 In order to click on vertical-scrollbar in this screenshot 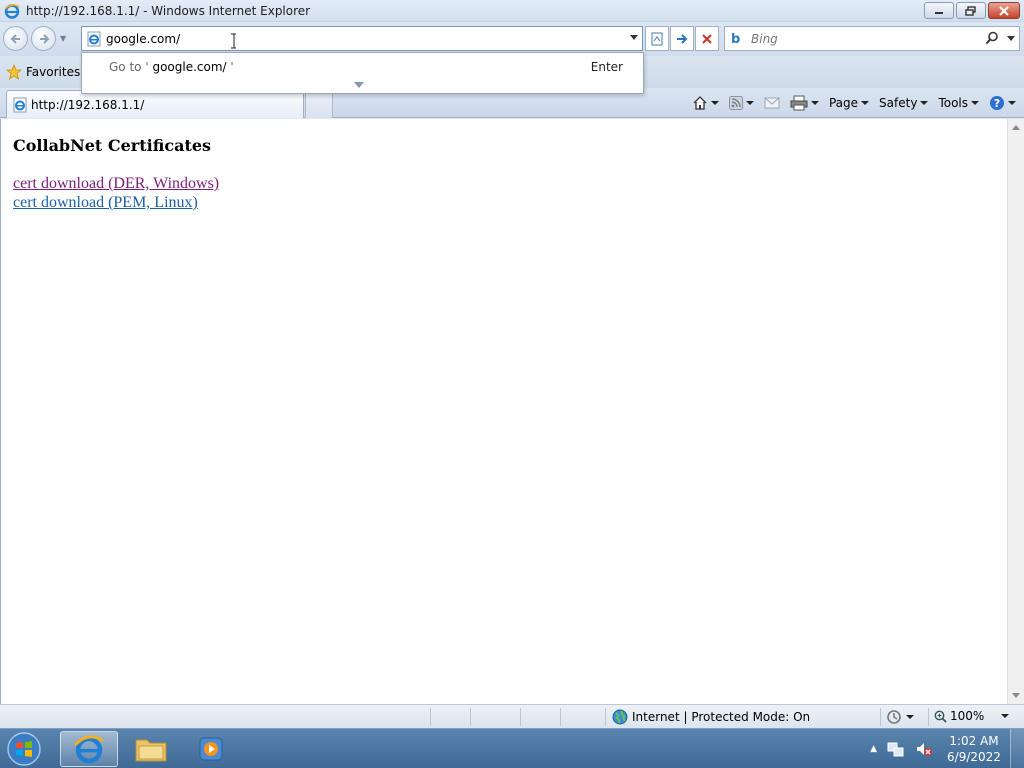, I will do `click(1015, 411)`.